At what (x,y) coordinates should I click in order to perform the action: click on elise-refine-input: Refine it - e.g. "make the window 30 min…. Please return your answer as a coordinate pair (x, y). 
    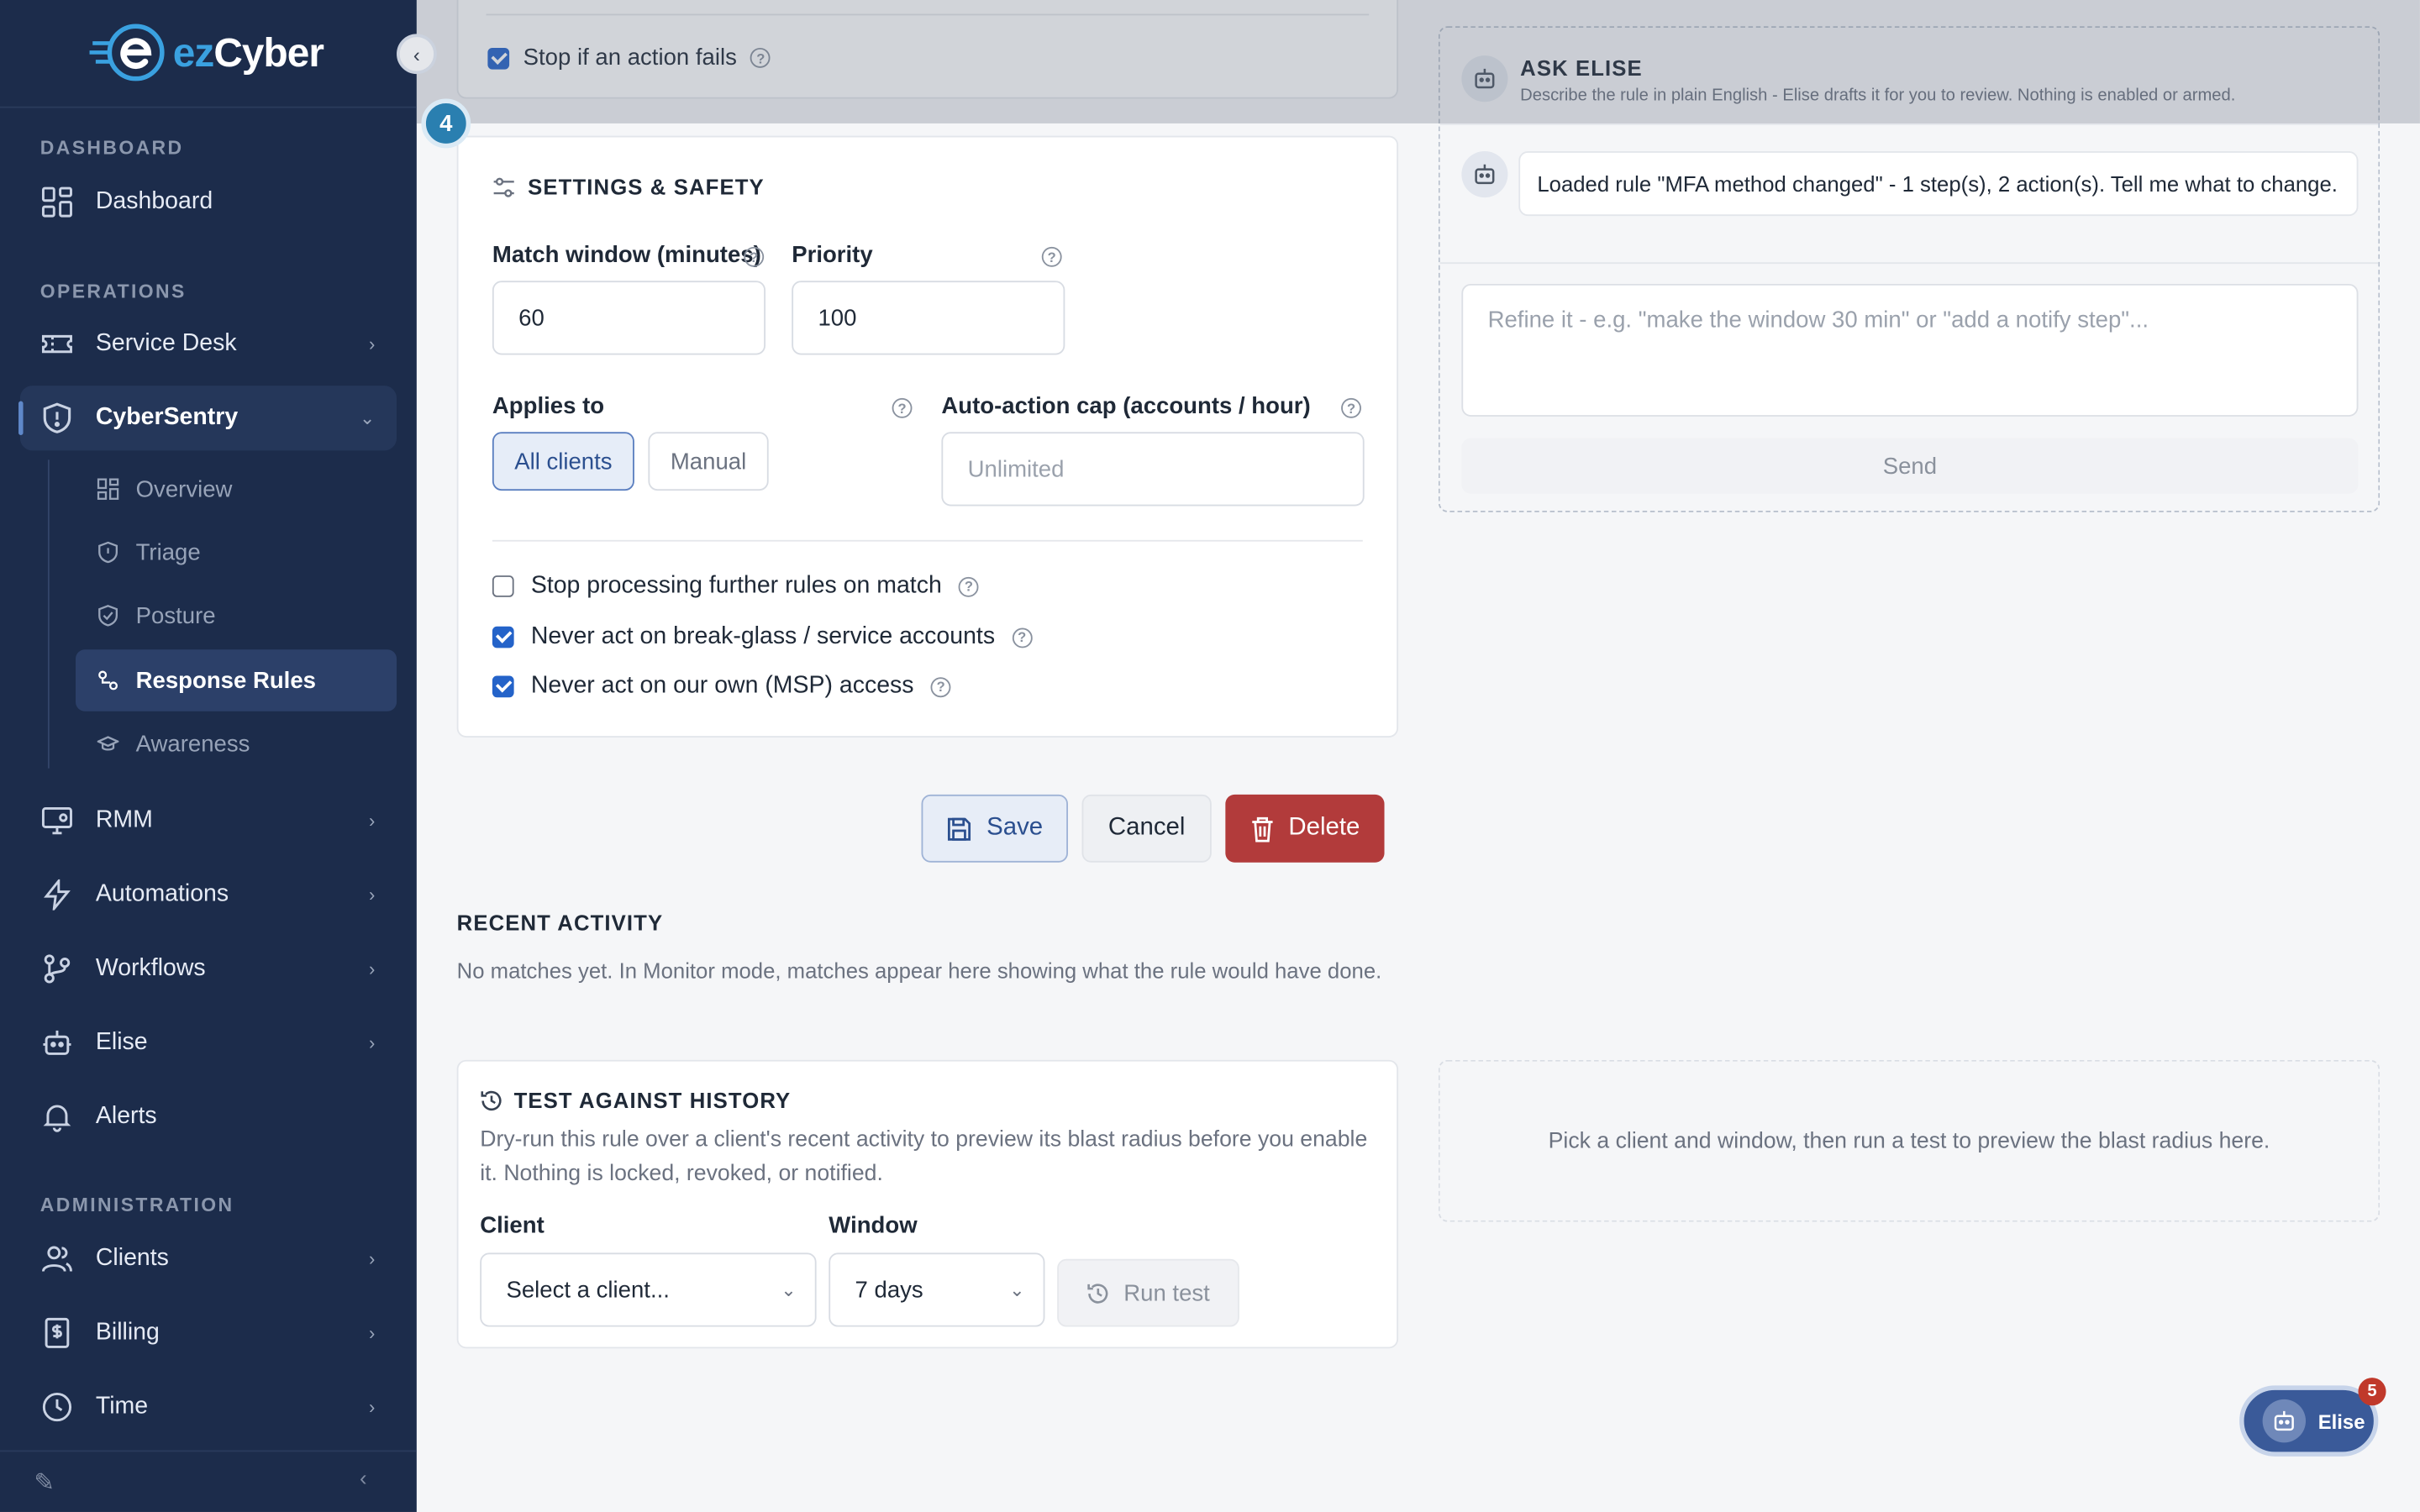
    Looking at the image, I should click on (1910, 350).